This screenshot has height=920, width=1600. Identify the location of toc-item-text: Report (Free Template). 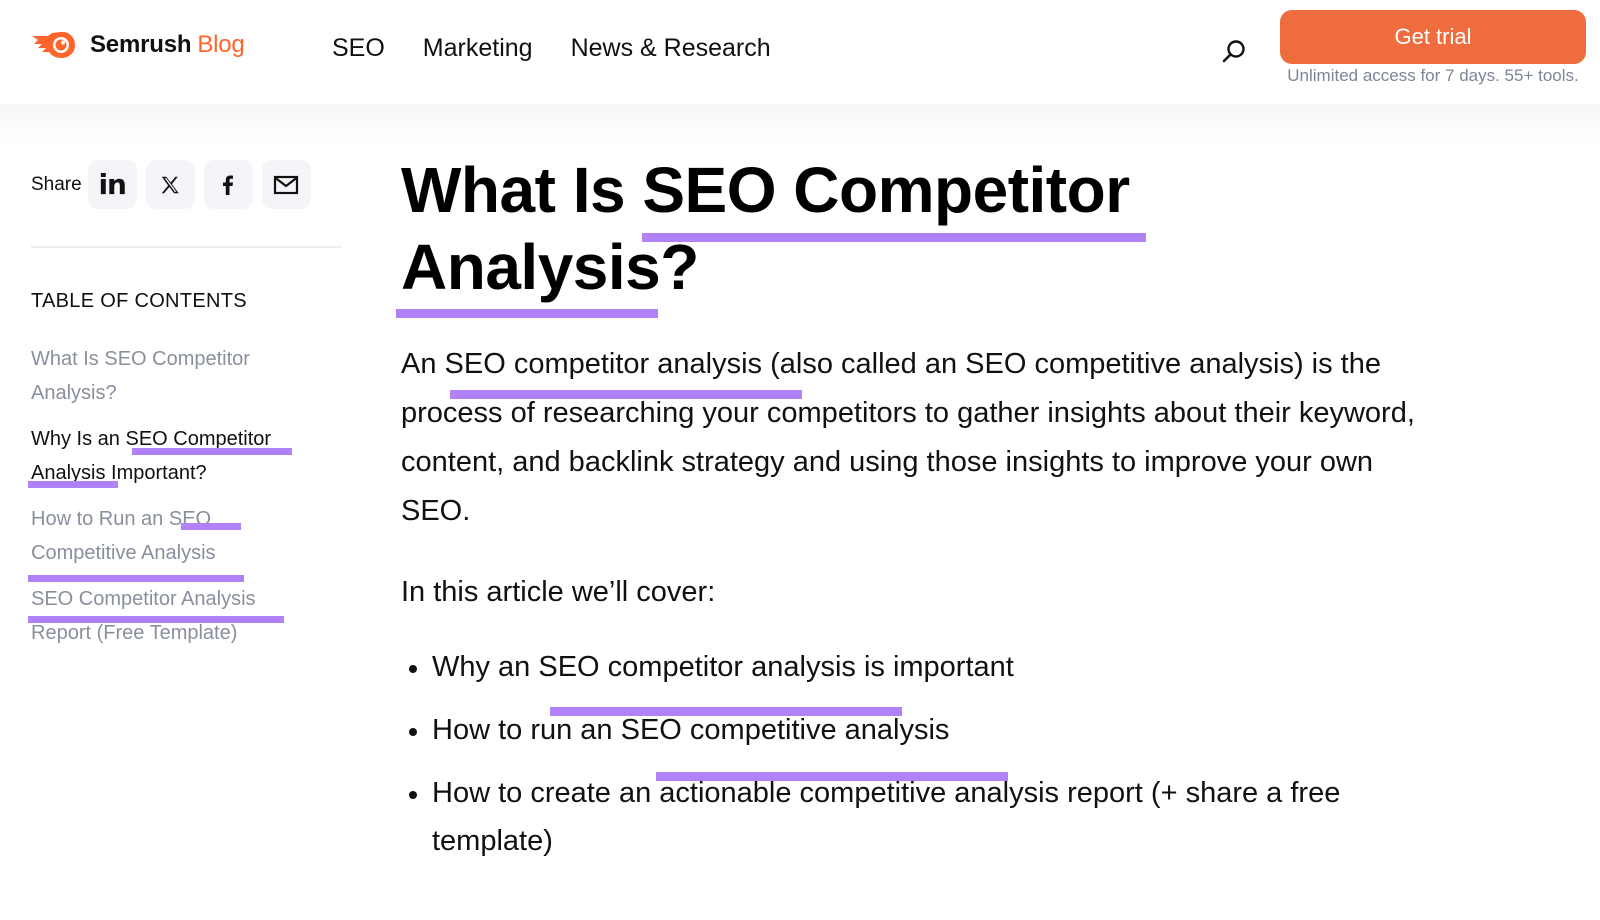
(134, 633).